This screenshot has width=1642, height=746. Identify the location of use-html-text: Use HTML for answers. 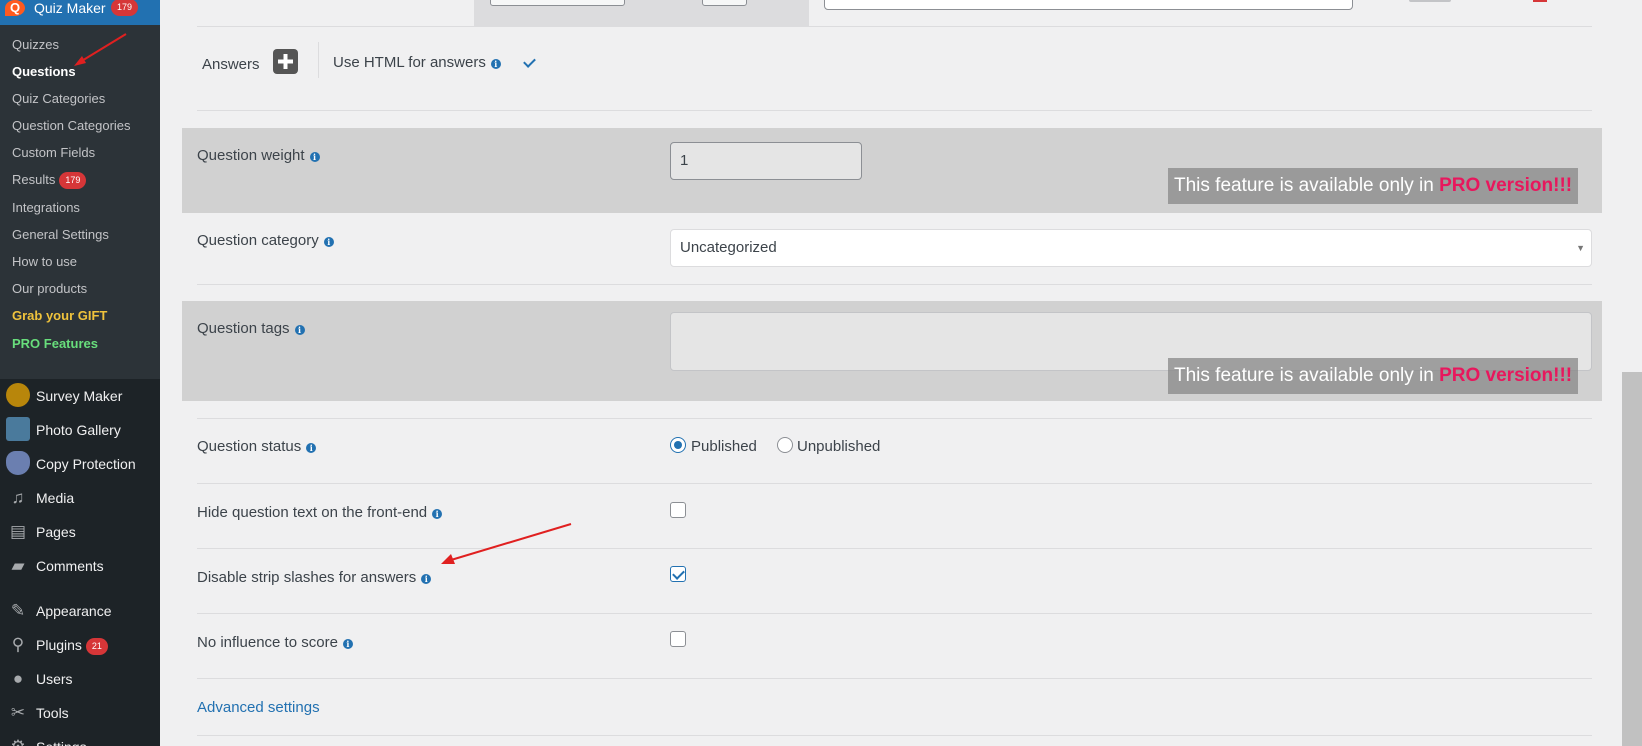
(409, 62).